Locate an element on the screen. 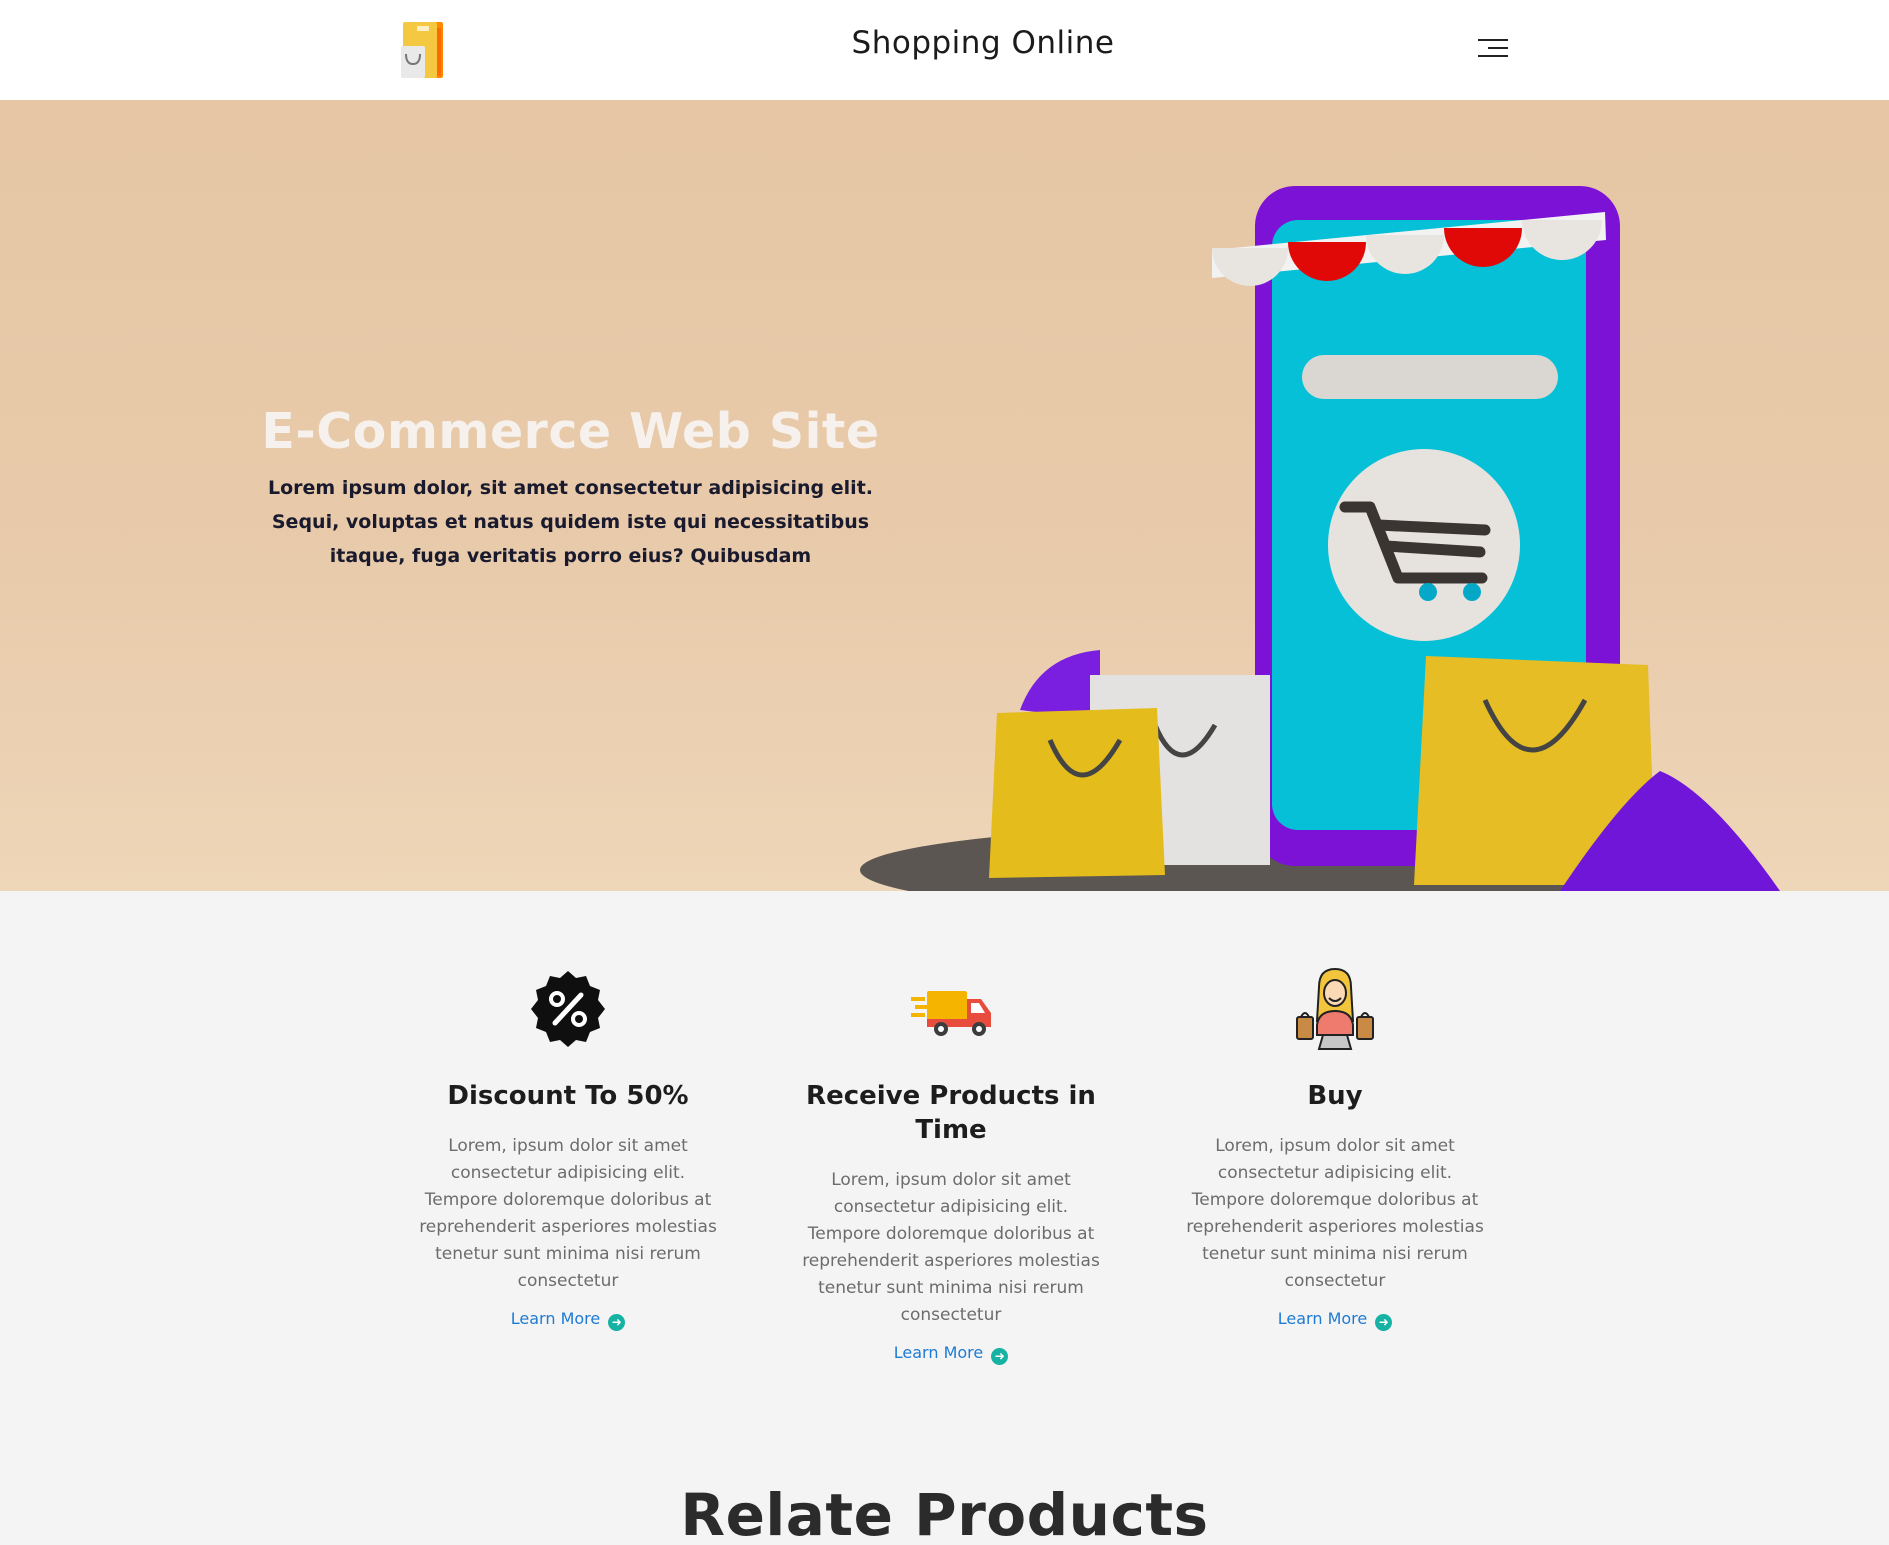 The width and height of the screenshot is (1889, 1545). delivery-truck-icon is located at coordinates (951, 1013).